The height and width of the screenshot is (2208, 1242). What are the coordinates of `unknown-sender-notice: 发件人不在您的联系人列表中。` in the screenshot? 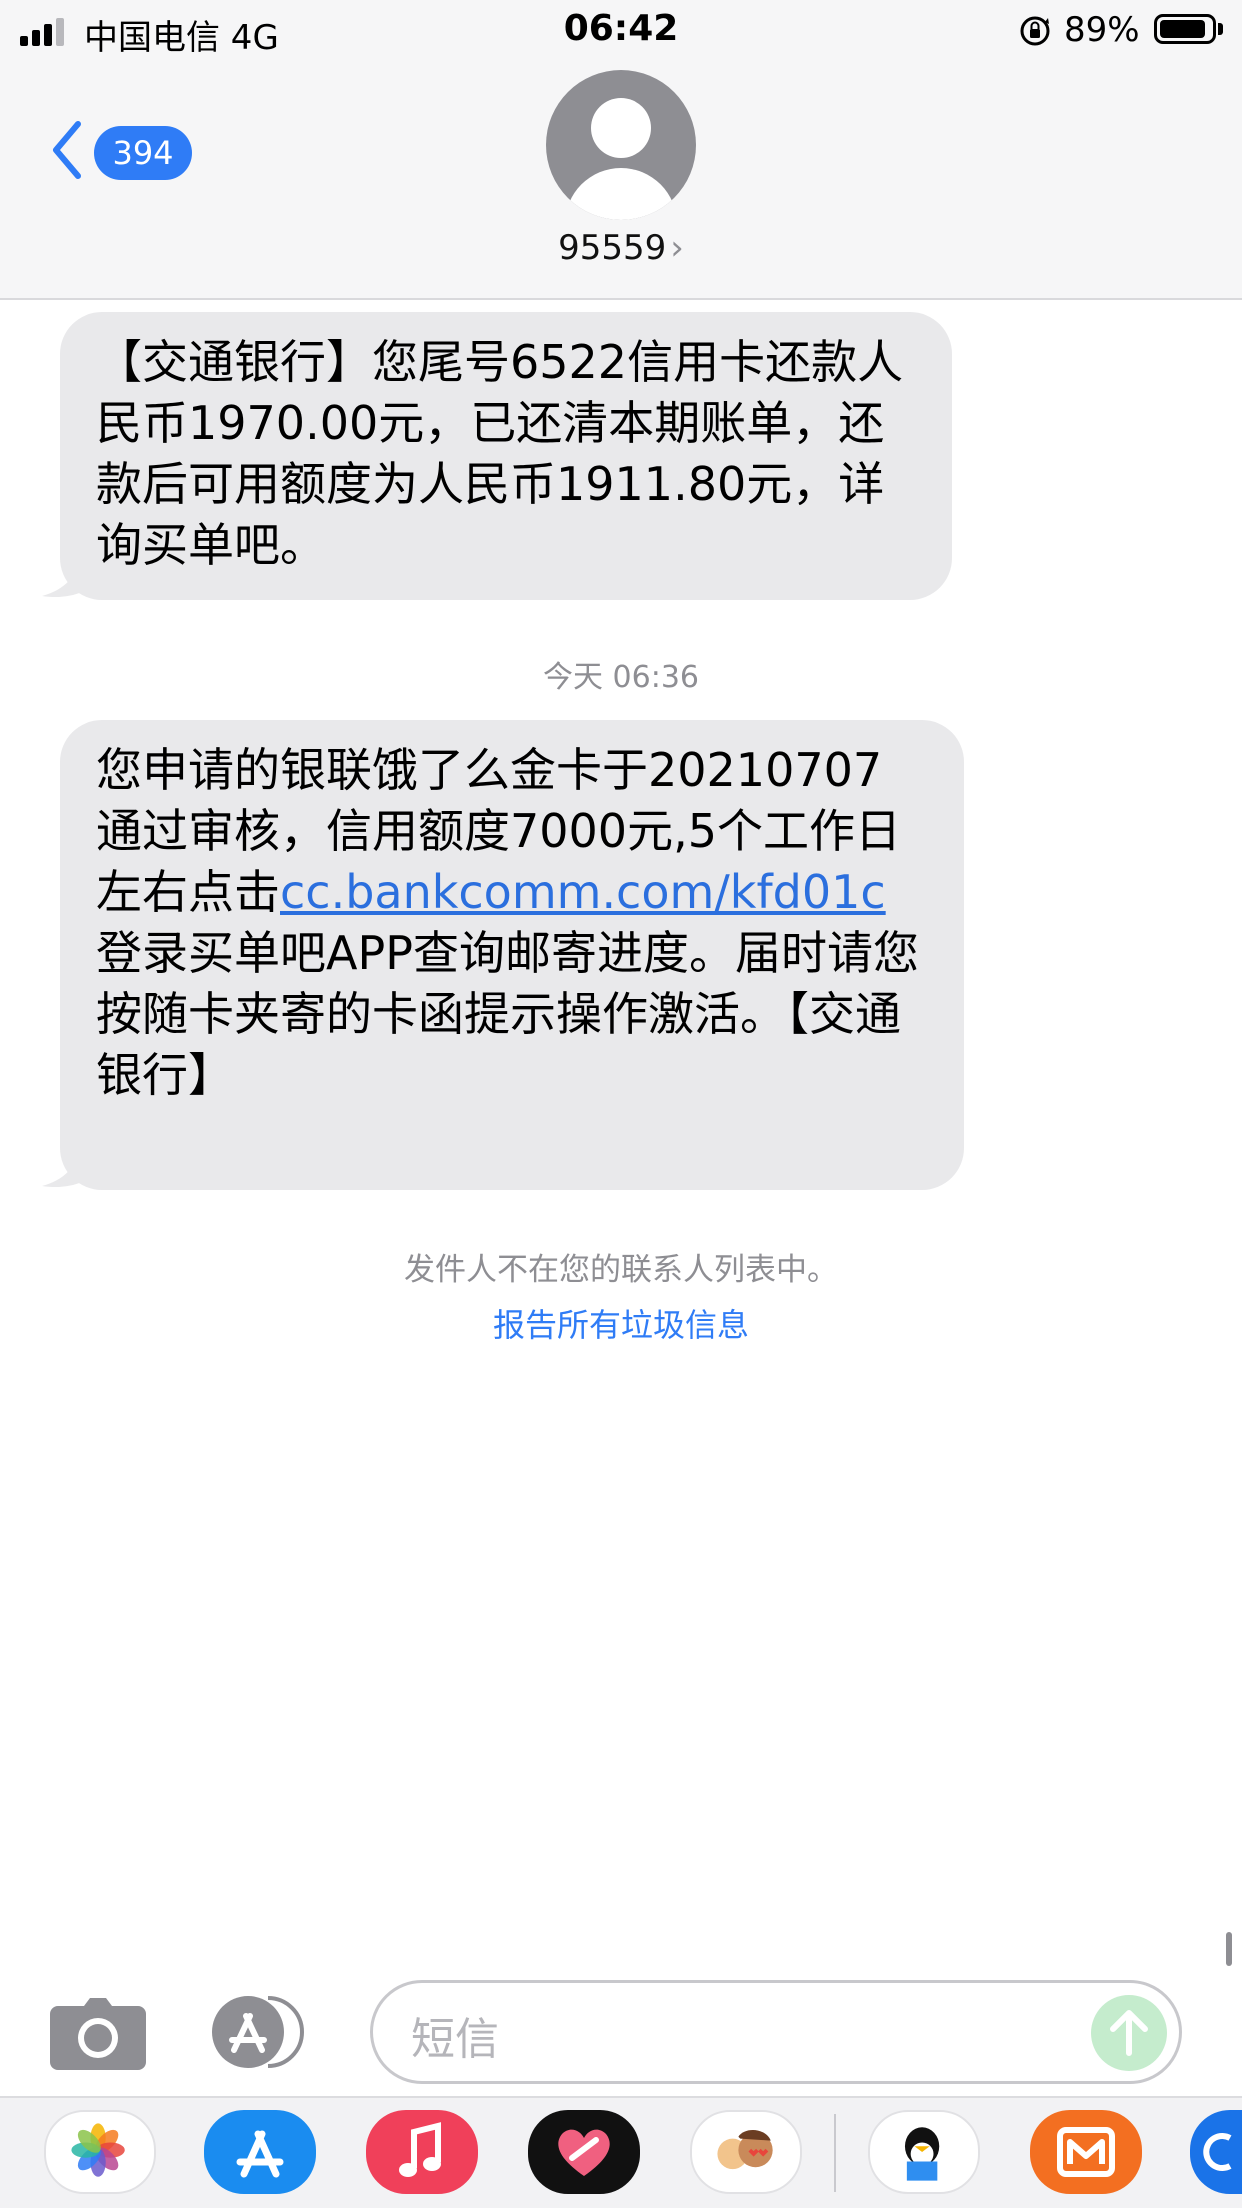 It's located at (621, 1270).